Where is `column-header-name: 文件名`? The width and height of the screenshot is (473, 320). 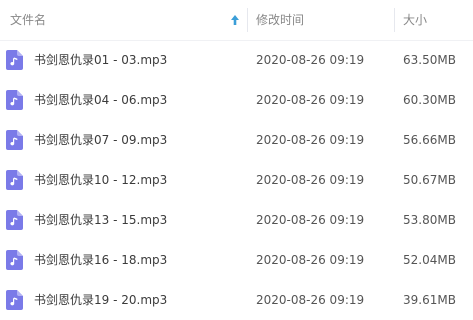 column-header-name: 文件名 is located at coordinates (123, 20).